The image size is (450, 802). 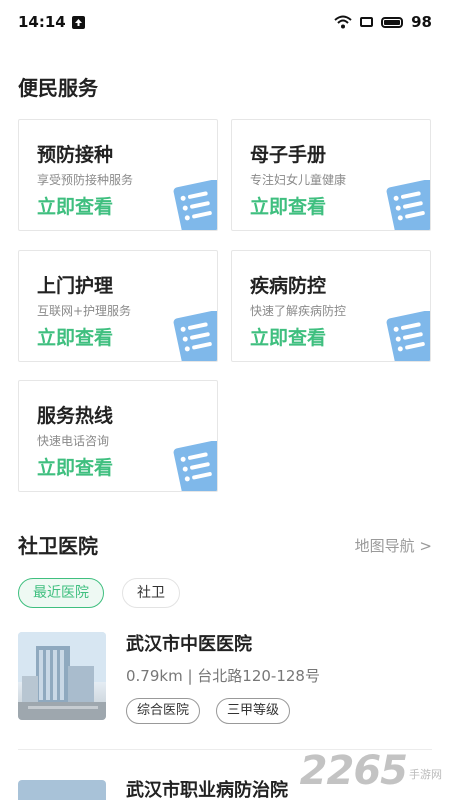 I want to click on services-title: 便民服务, so click(x=58, y=88).